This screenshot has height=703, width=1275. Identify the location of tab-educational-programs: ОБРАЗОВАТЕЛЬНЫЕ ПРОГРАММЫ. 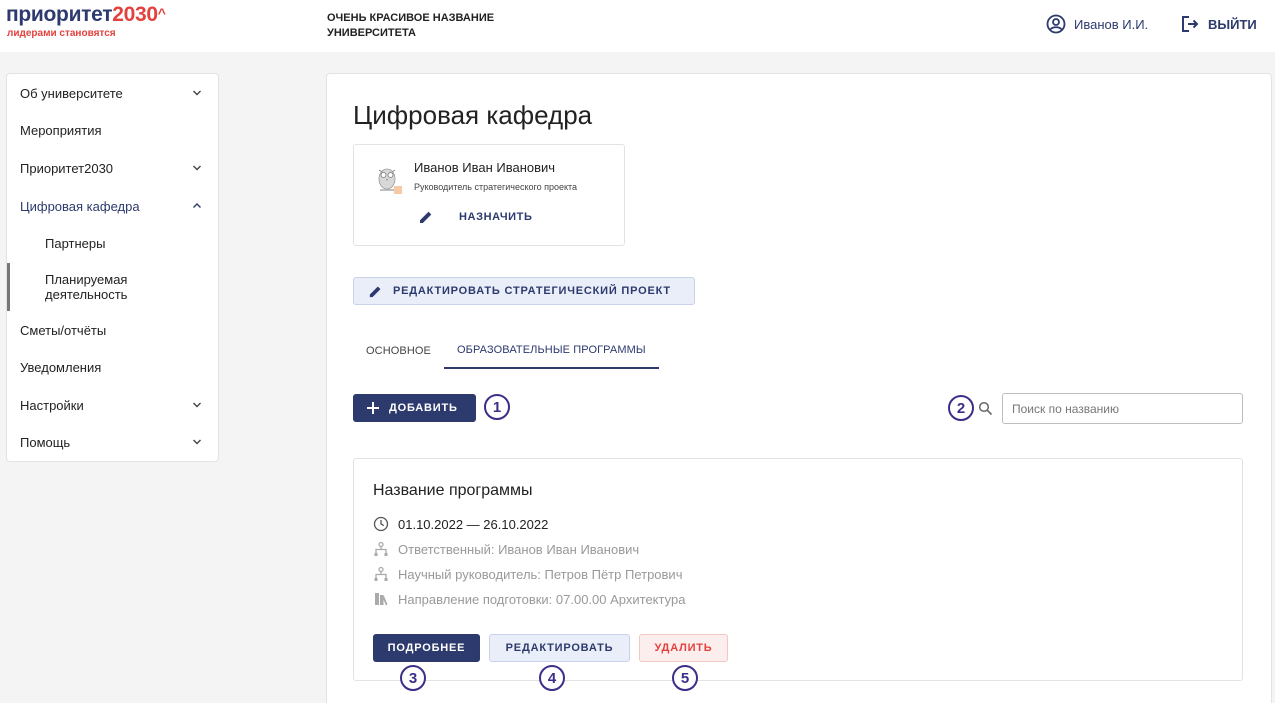
(551, 350).